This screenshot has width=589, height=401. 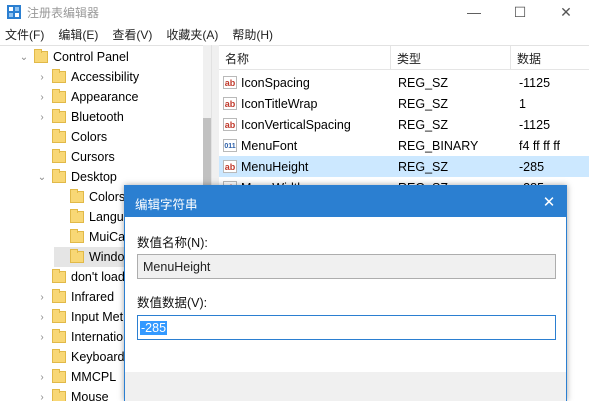 What do you see at coordinates (89, 197) in the screenshot?
I see `tree-item-desktop-colors: Colors` at bounding box center [89, 197].